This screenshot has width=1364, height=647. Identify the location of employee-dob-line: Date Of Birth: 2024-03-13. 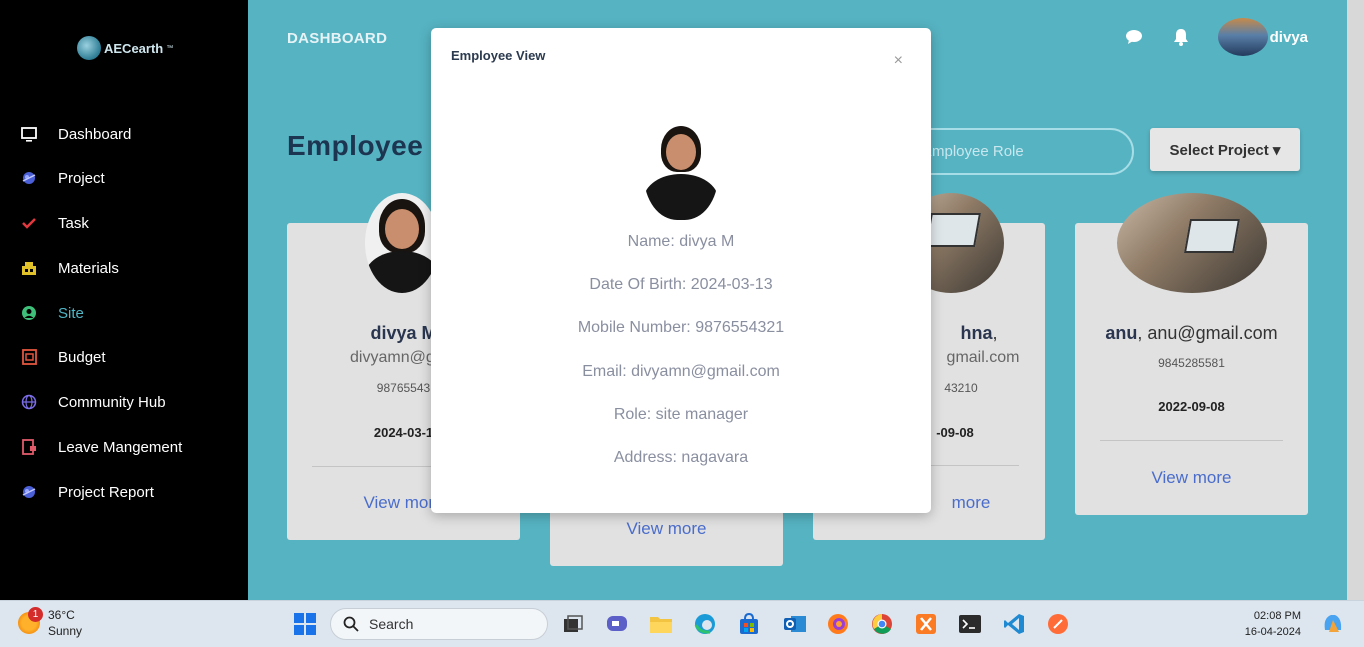
(681, 284).